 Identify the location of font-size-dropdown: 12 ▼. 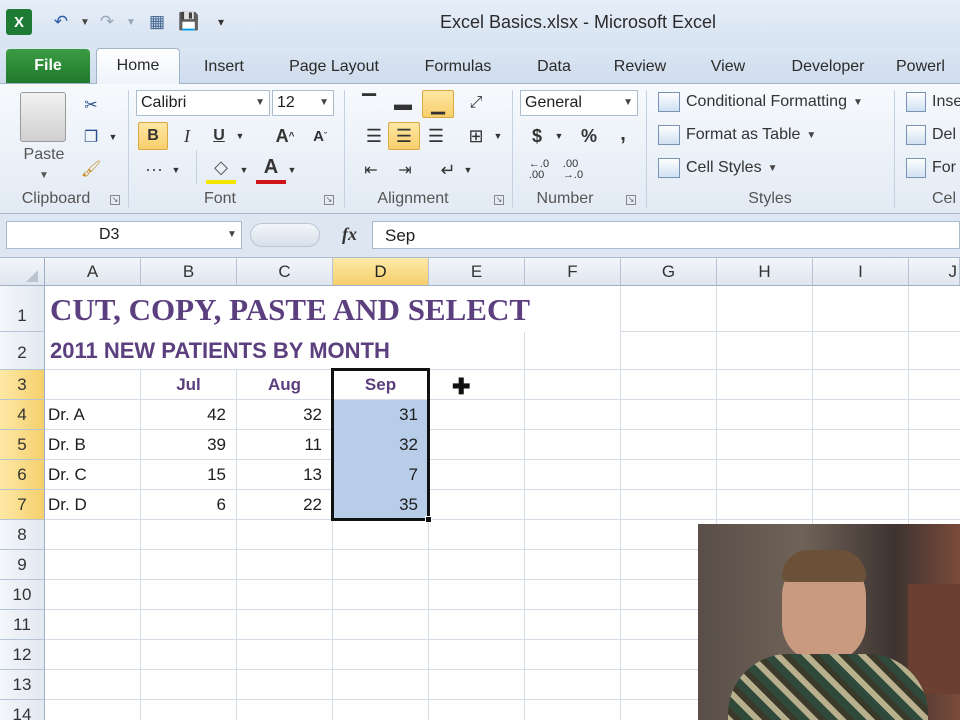
(303, 103).